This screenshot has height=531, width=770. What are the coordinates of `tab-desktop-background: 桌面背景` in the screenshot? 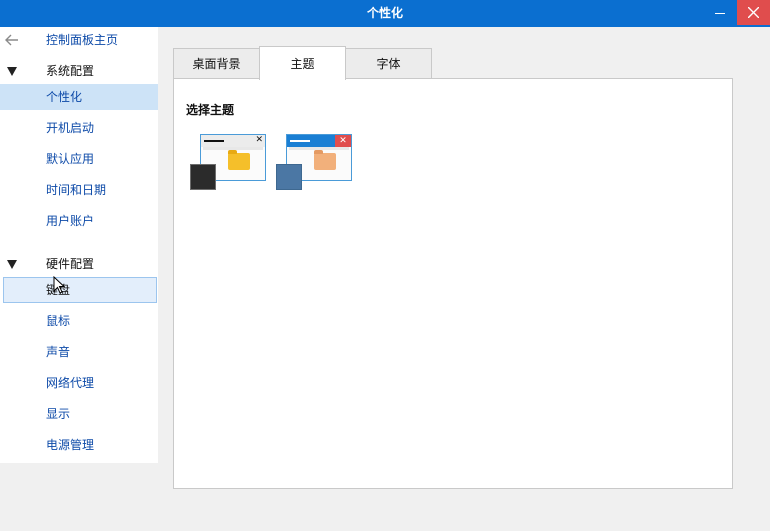 It's located at (216, 63).